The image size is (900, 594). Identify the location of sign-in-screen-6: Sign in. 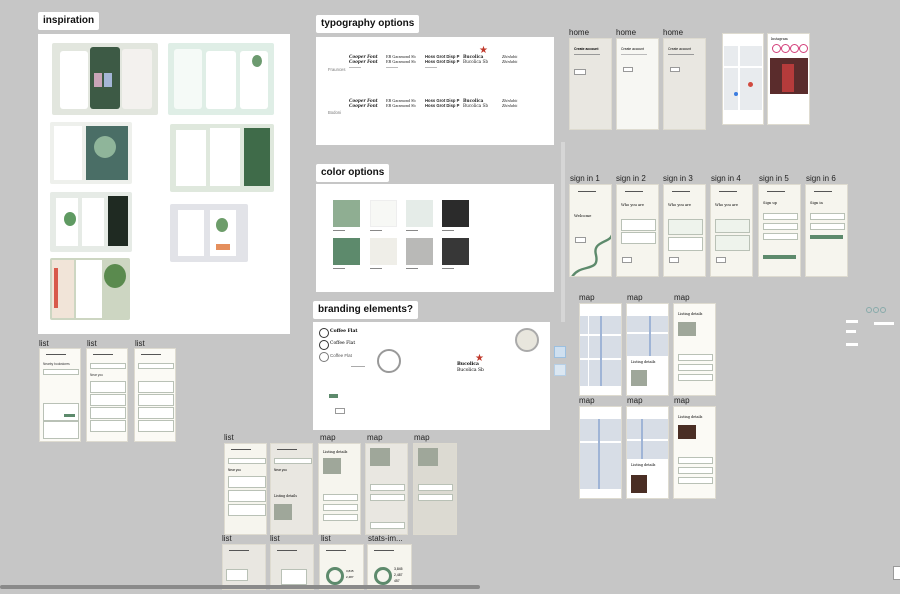
(826, 230).